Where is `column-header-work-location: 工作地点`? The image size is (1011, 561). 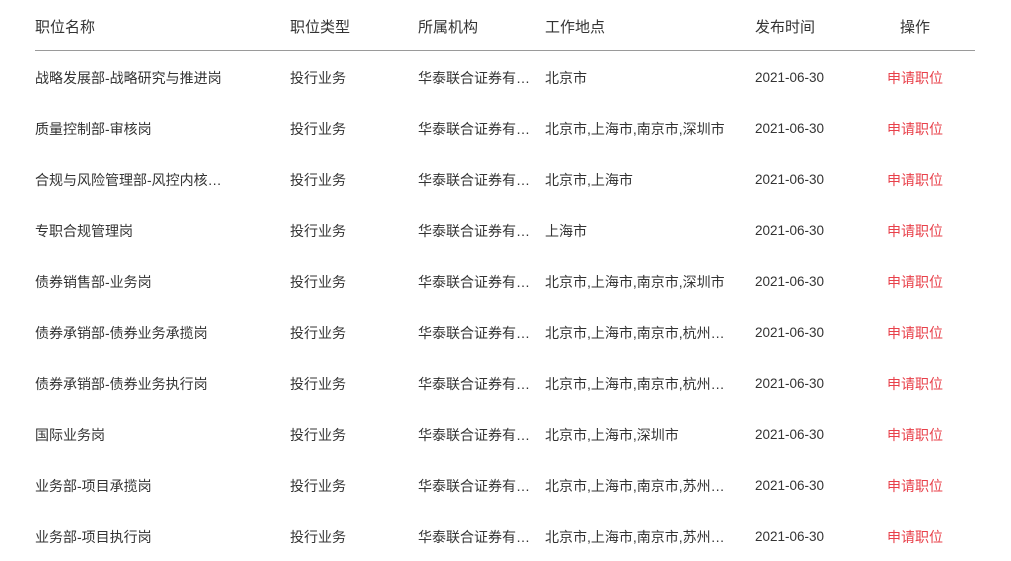 column-header-work-location: 工作地点 is located at coordinates (575, 27).